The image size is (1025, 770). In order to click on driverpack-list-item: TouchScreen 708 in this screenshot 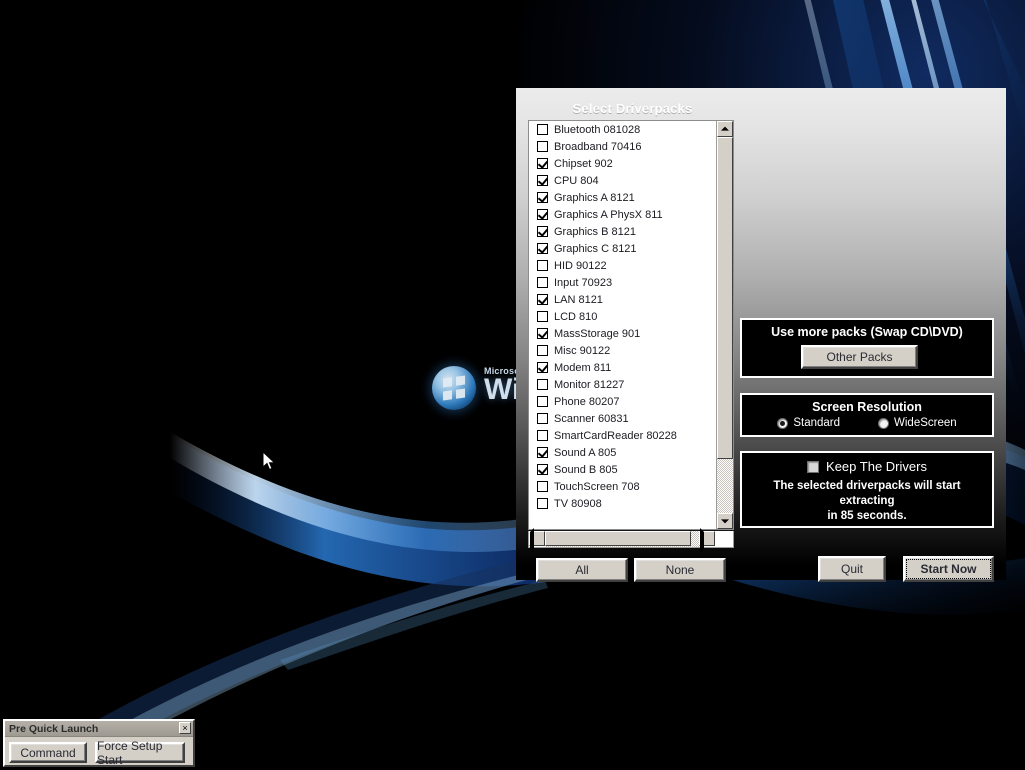, I will do `click(622, 486)`.